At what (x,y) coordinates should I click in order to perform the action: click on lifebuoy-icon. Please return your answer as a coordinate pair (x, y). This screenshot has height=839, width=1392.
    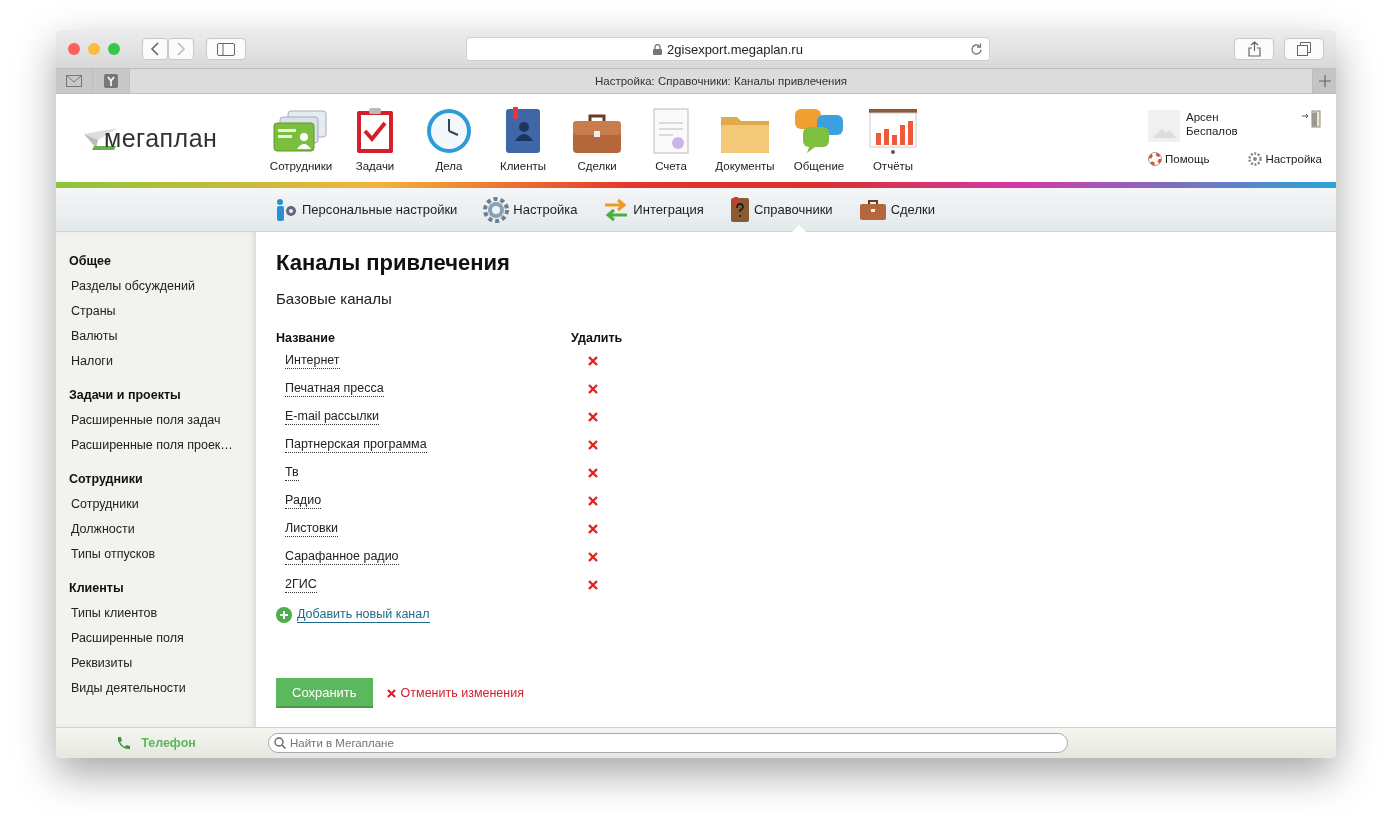
    Looking at the image, I should click on (1155, 159).